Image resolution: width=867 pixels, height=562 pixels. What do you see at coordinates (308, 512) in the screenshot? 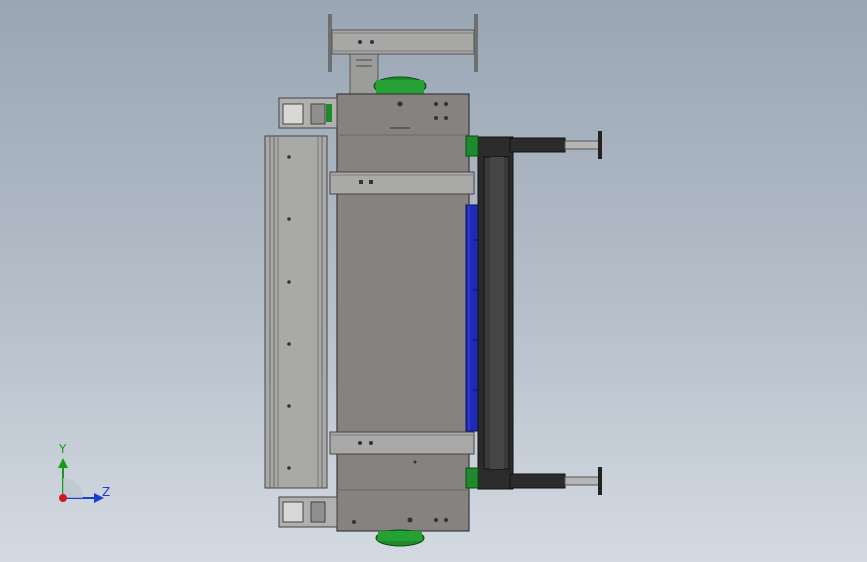
I see `bottom-left-clamp` at bounding box center [308, 512].